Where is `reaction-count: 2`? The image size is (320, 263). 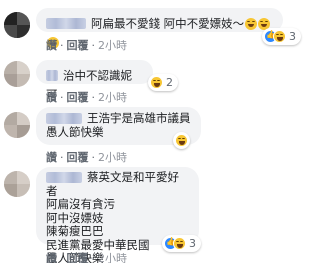
reaction-count: 2 is located at coordinates (169, 82).